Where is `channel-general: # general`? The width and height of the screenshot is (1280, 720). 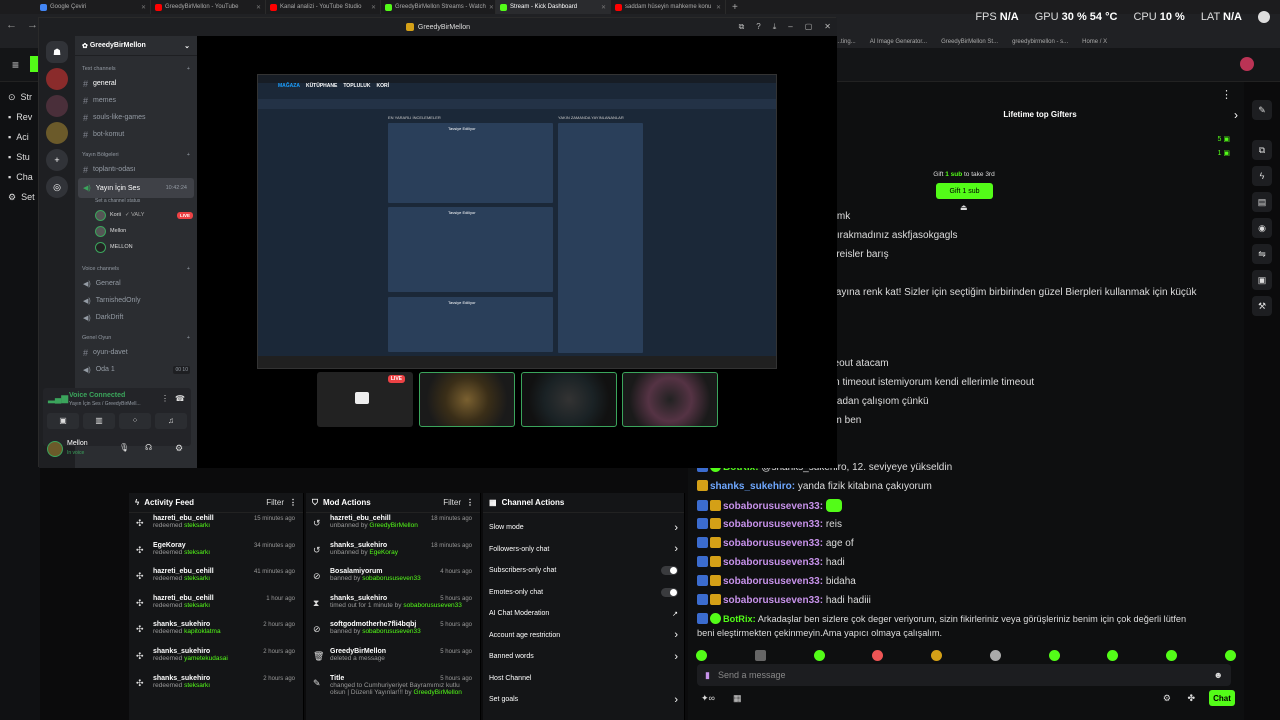 channel-general: # general is located at coordinates (136, 83).